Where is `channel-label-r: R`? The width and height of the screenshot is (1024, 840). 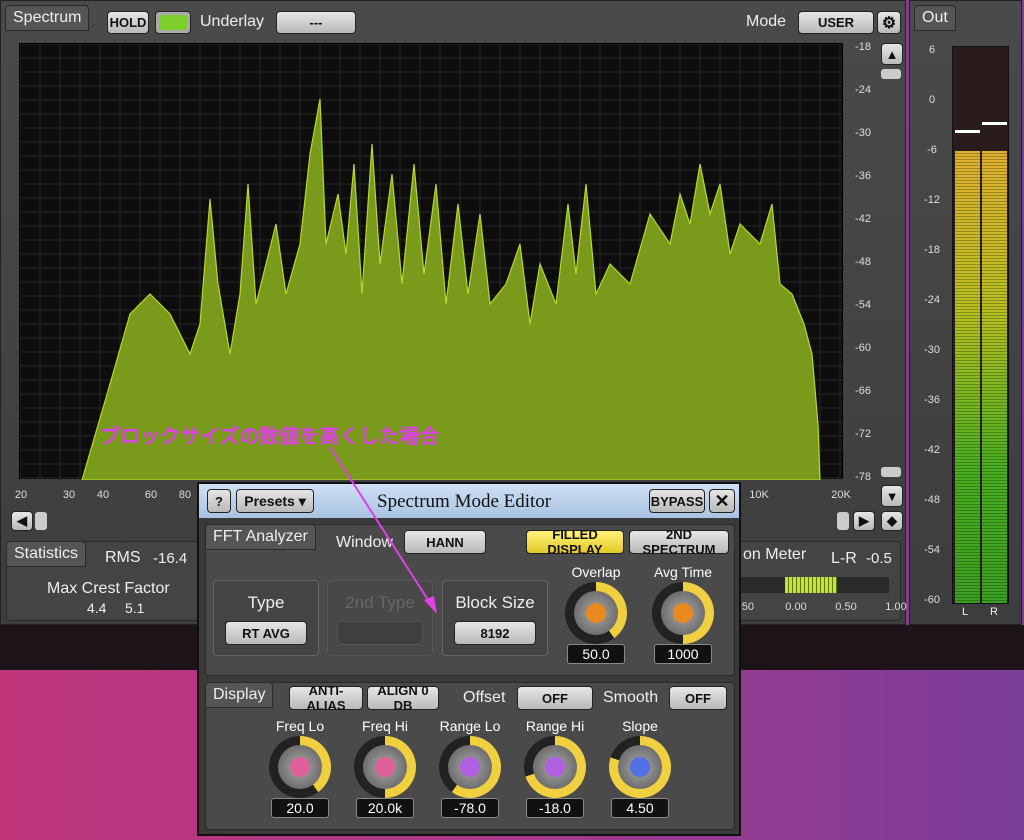
channel-label-r: R is located at coordinates (994, 612).